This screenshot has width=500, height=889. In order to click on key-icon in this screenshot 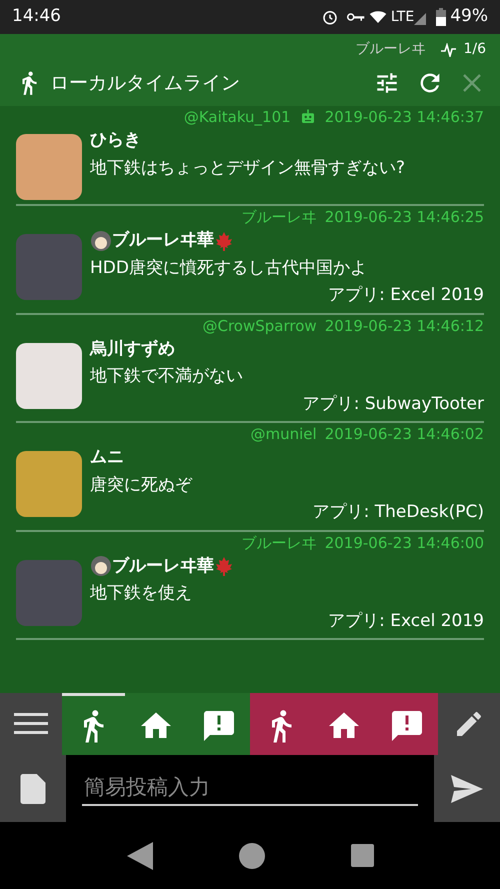, I will do `click(355, 17)`.